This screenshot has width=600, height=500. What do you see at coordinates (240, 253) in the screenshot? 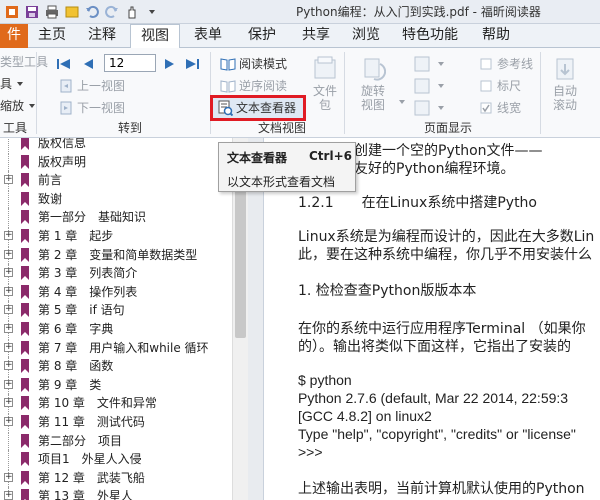
I see `scroll-thumb` at bounding box center [240, 253].